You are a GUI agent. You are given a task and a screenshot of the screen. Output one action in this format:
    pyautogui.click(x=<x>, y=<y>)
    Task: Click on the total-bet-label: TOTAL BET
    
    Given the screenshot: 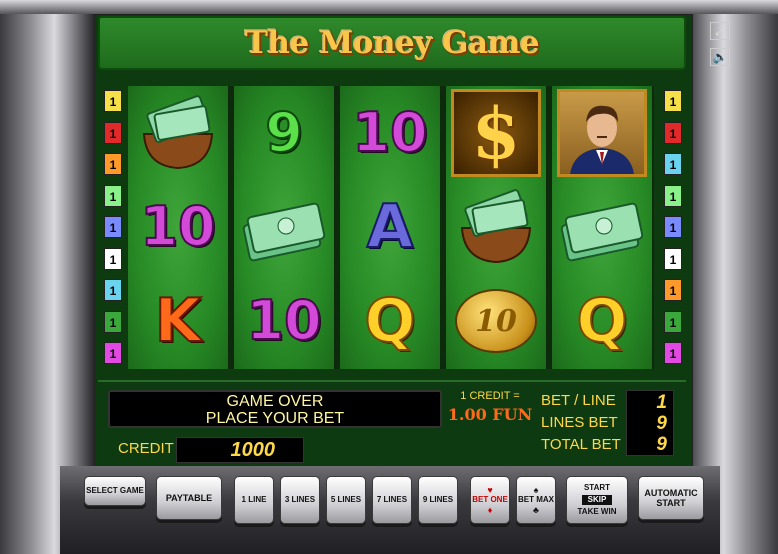 What is the action you would take?
    pyautogui.click(x=581, y=444)
    